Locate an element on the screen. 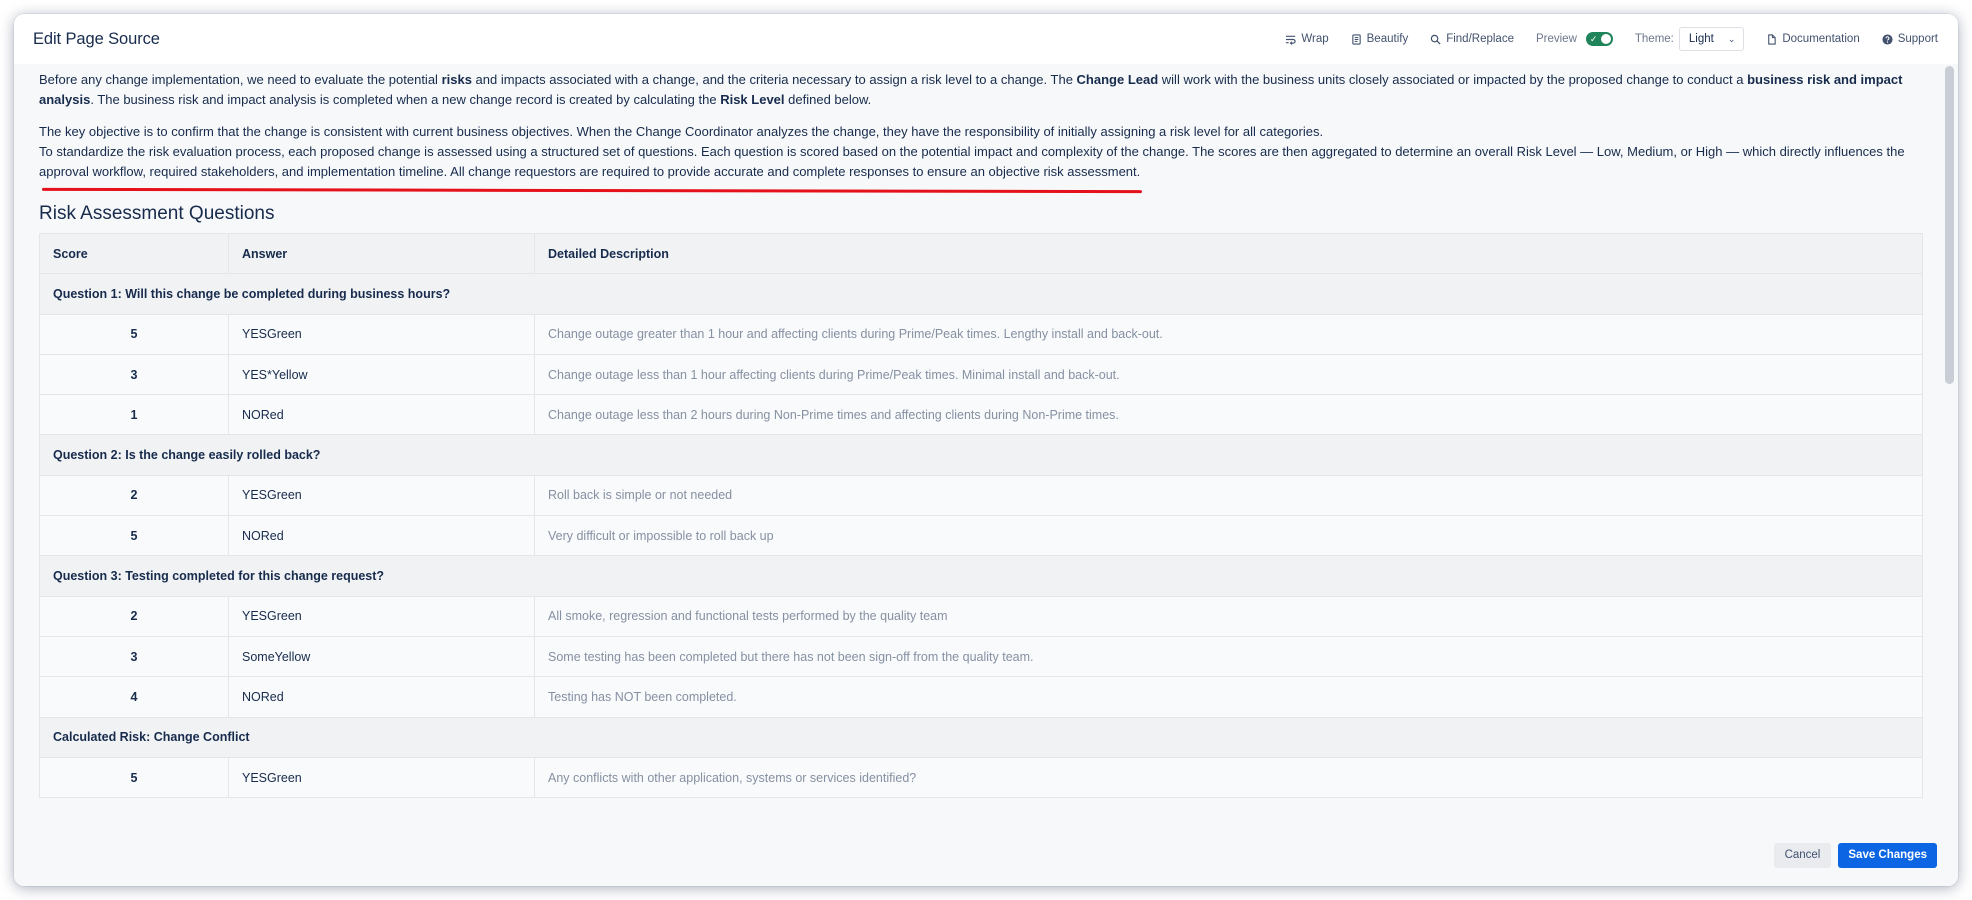 The image size is (1972, 900). check-icon: ✓ is located at coordinates (1593, 39).